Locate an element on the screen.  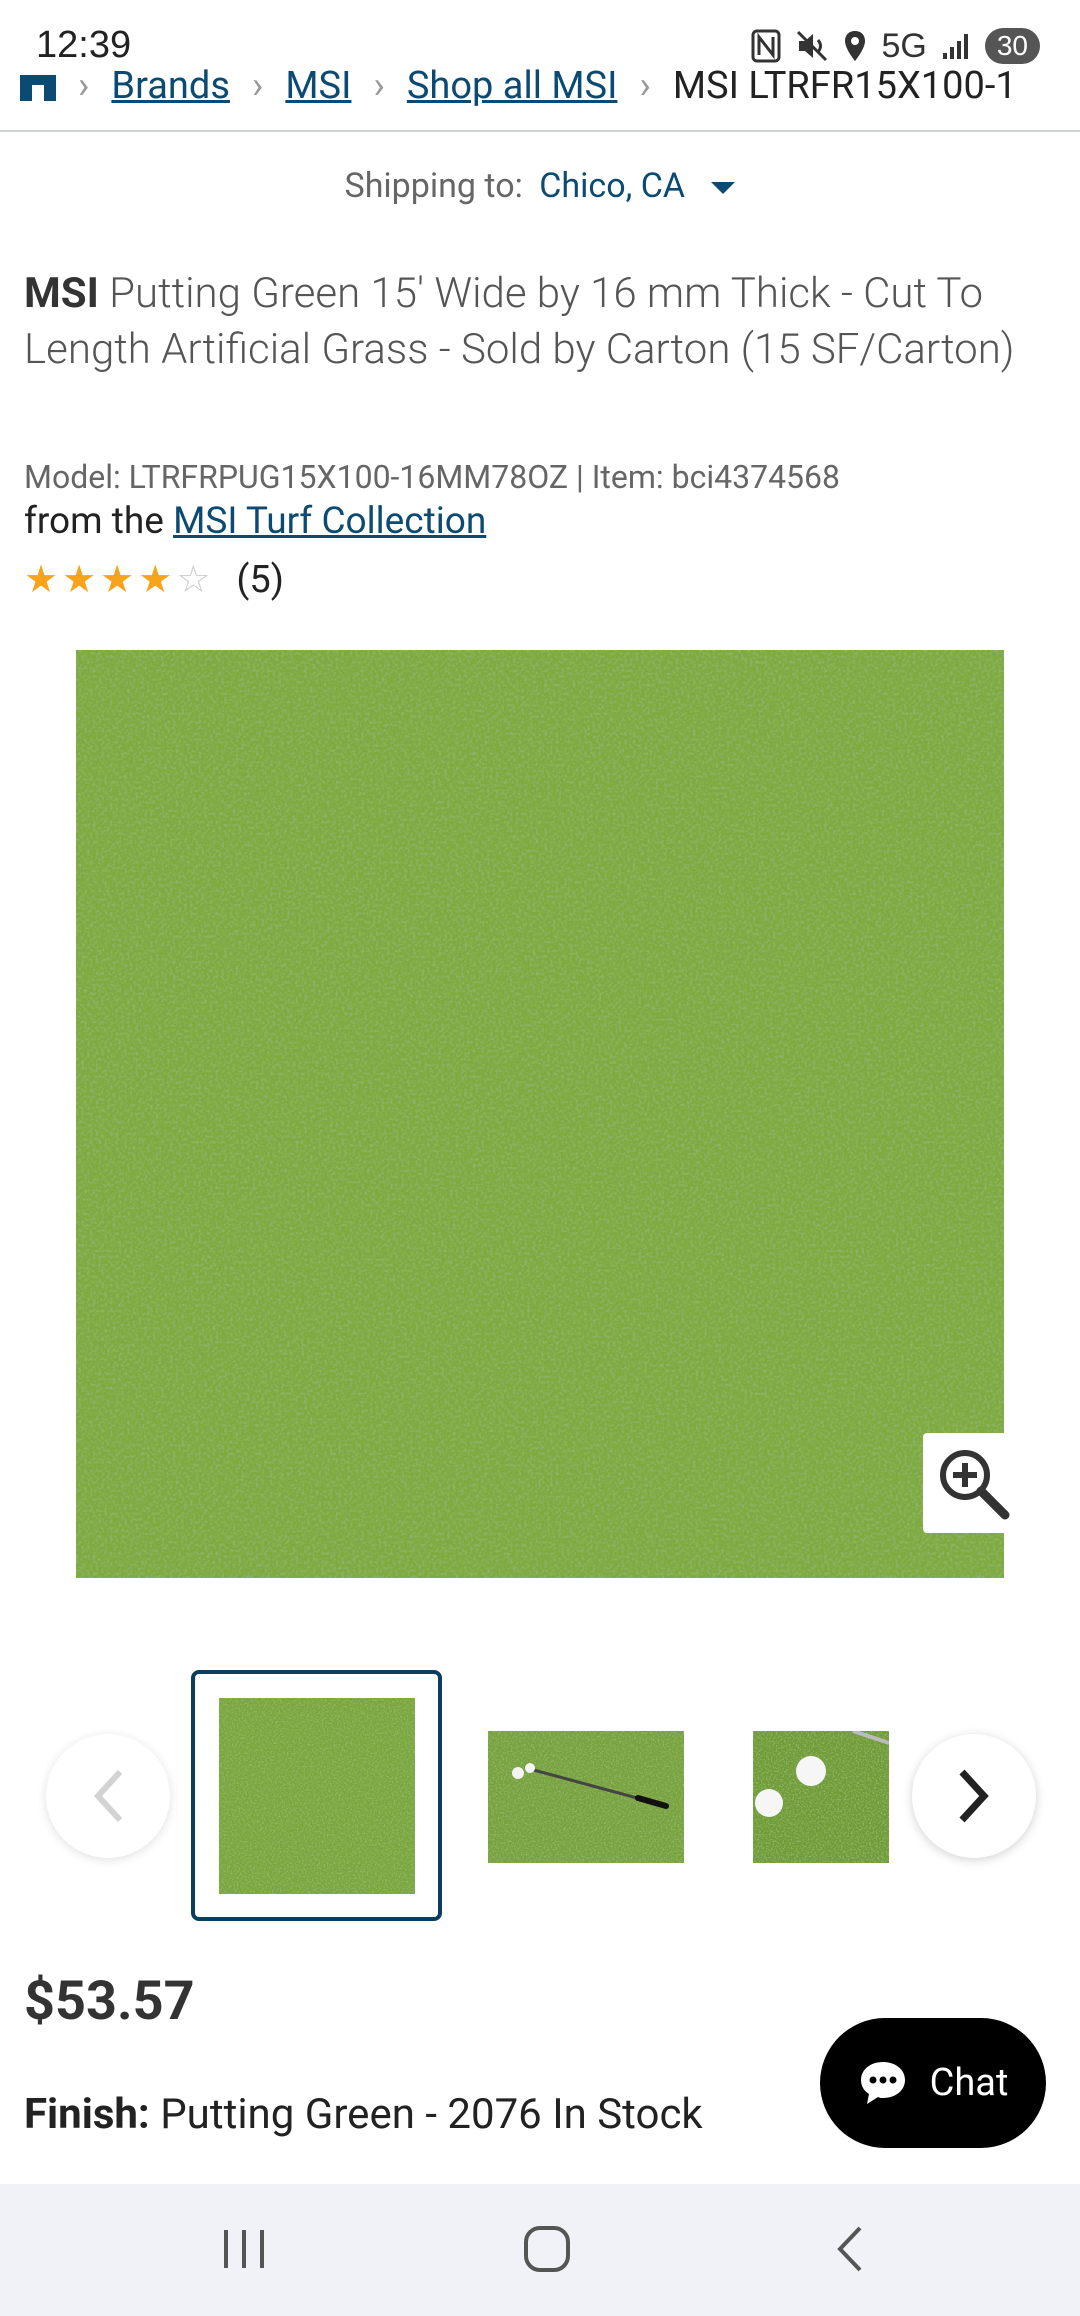
thumbnail-prev-button is located at coordinates (108, 1796).